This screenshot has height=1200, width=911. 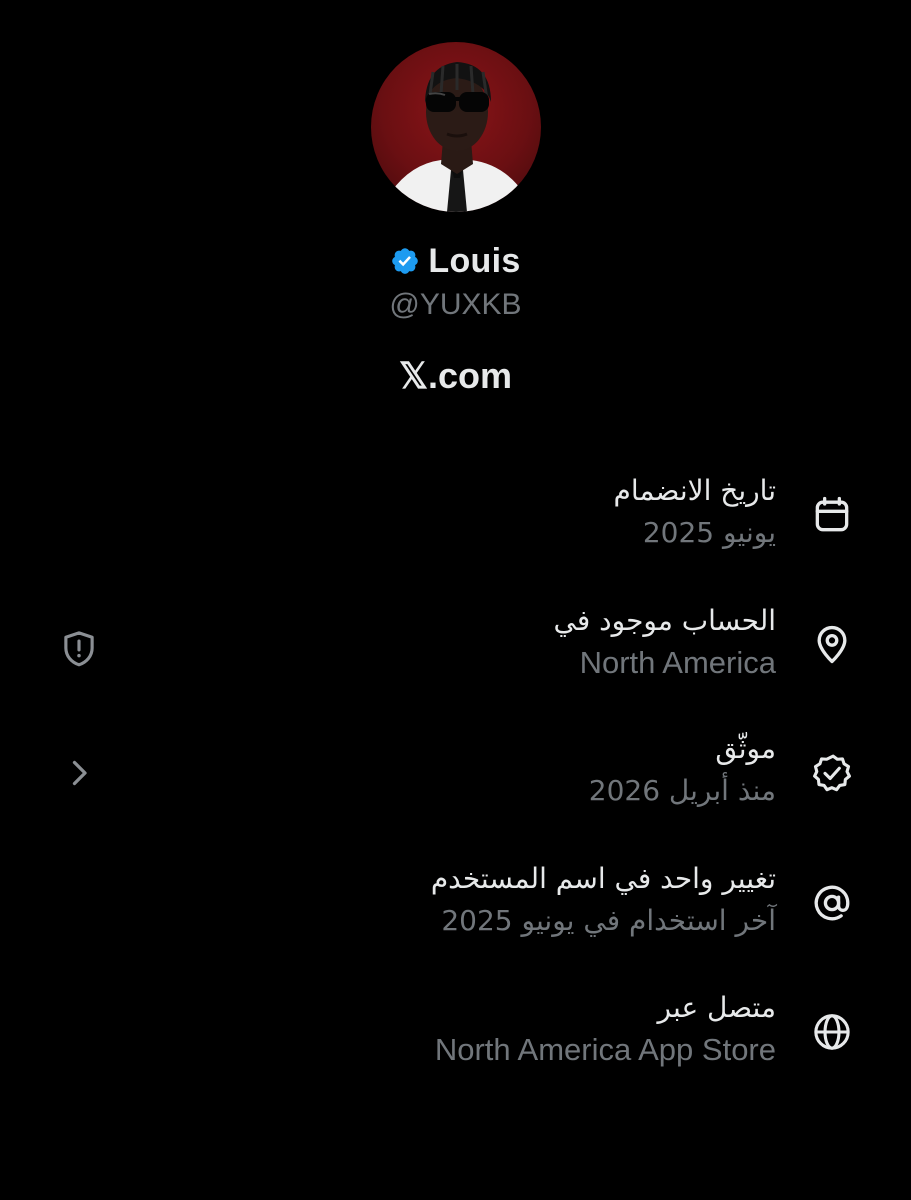 I want to click on info-row-title: متصل عبر, so click(x=716, y=1007).